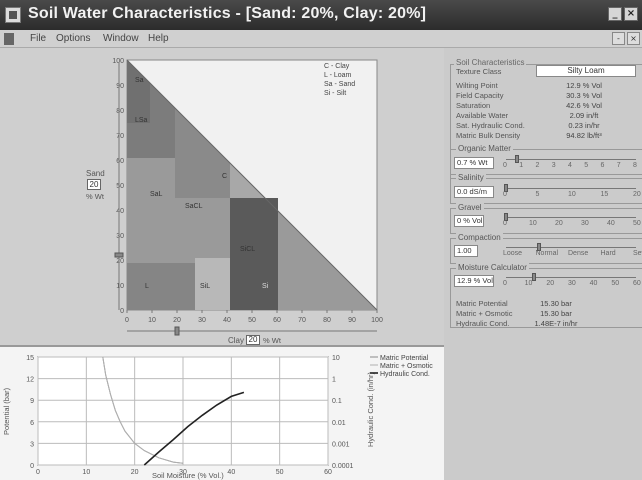 The width and height of the screenshot is (642, 480). I want to click on chart-y-tick-label: 12, so click(30, 380).